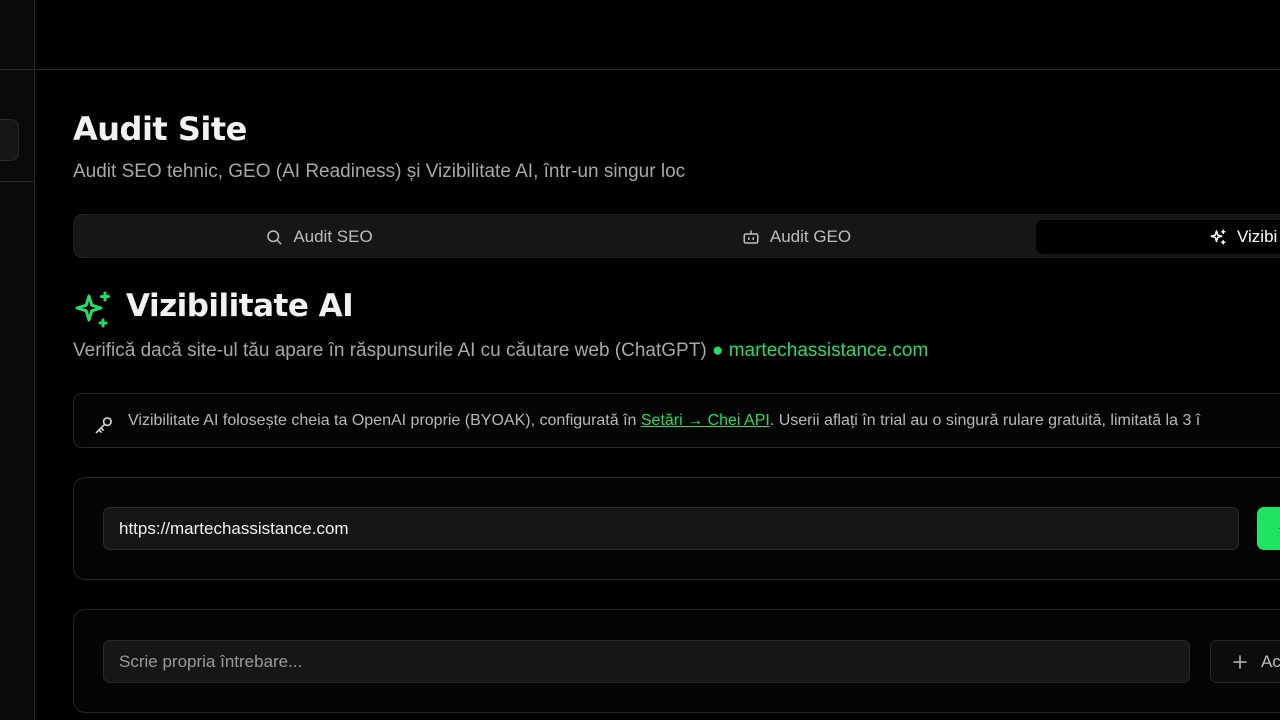 The height and width of the screenshot is (720, 1280). I want to click on url-form-card: ✦, so click(676, 528).